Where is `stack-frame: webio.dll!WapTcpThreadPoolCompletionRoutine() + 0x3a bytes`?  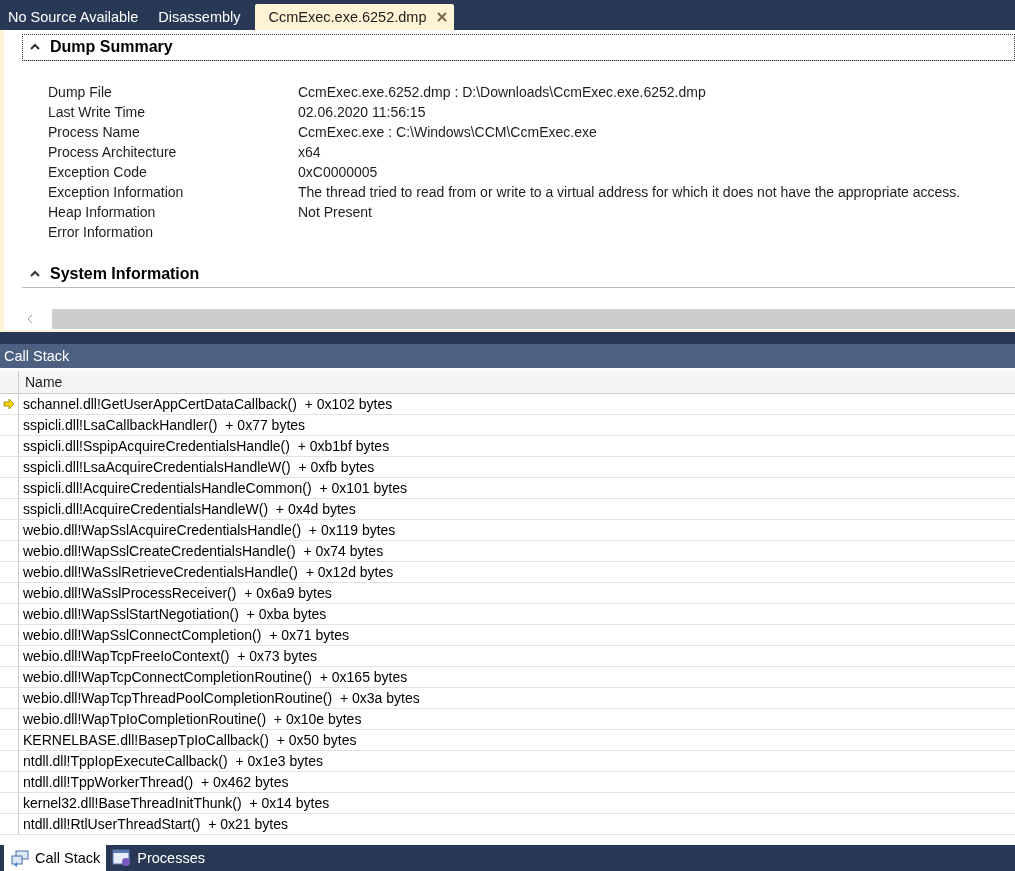
stack-frame: webio.dll!WapTcpThreadPoolCompletionRoutine() + 0x3a bytes is located at coordinates (219, 698).